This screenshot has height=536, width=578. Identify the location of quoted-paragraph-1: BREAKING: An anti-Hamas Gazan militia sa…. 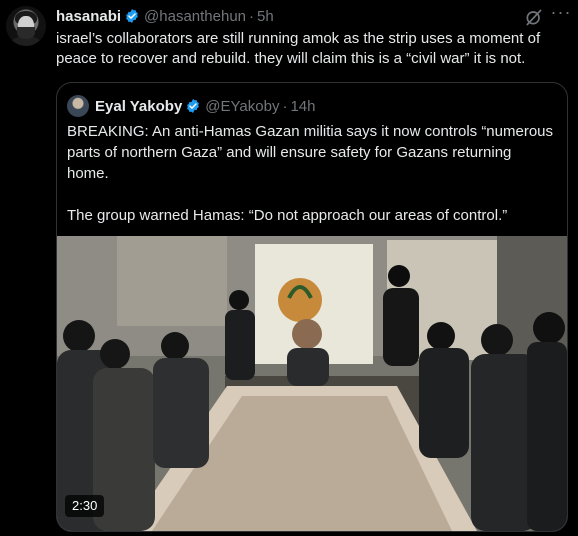
(310, 152).